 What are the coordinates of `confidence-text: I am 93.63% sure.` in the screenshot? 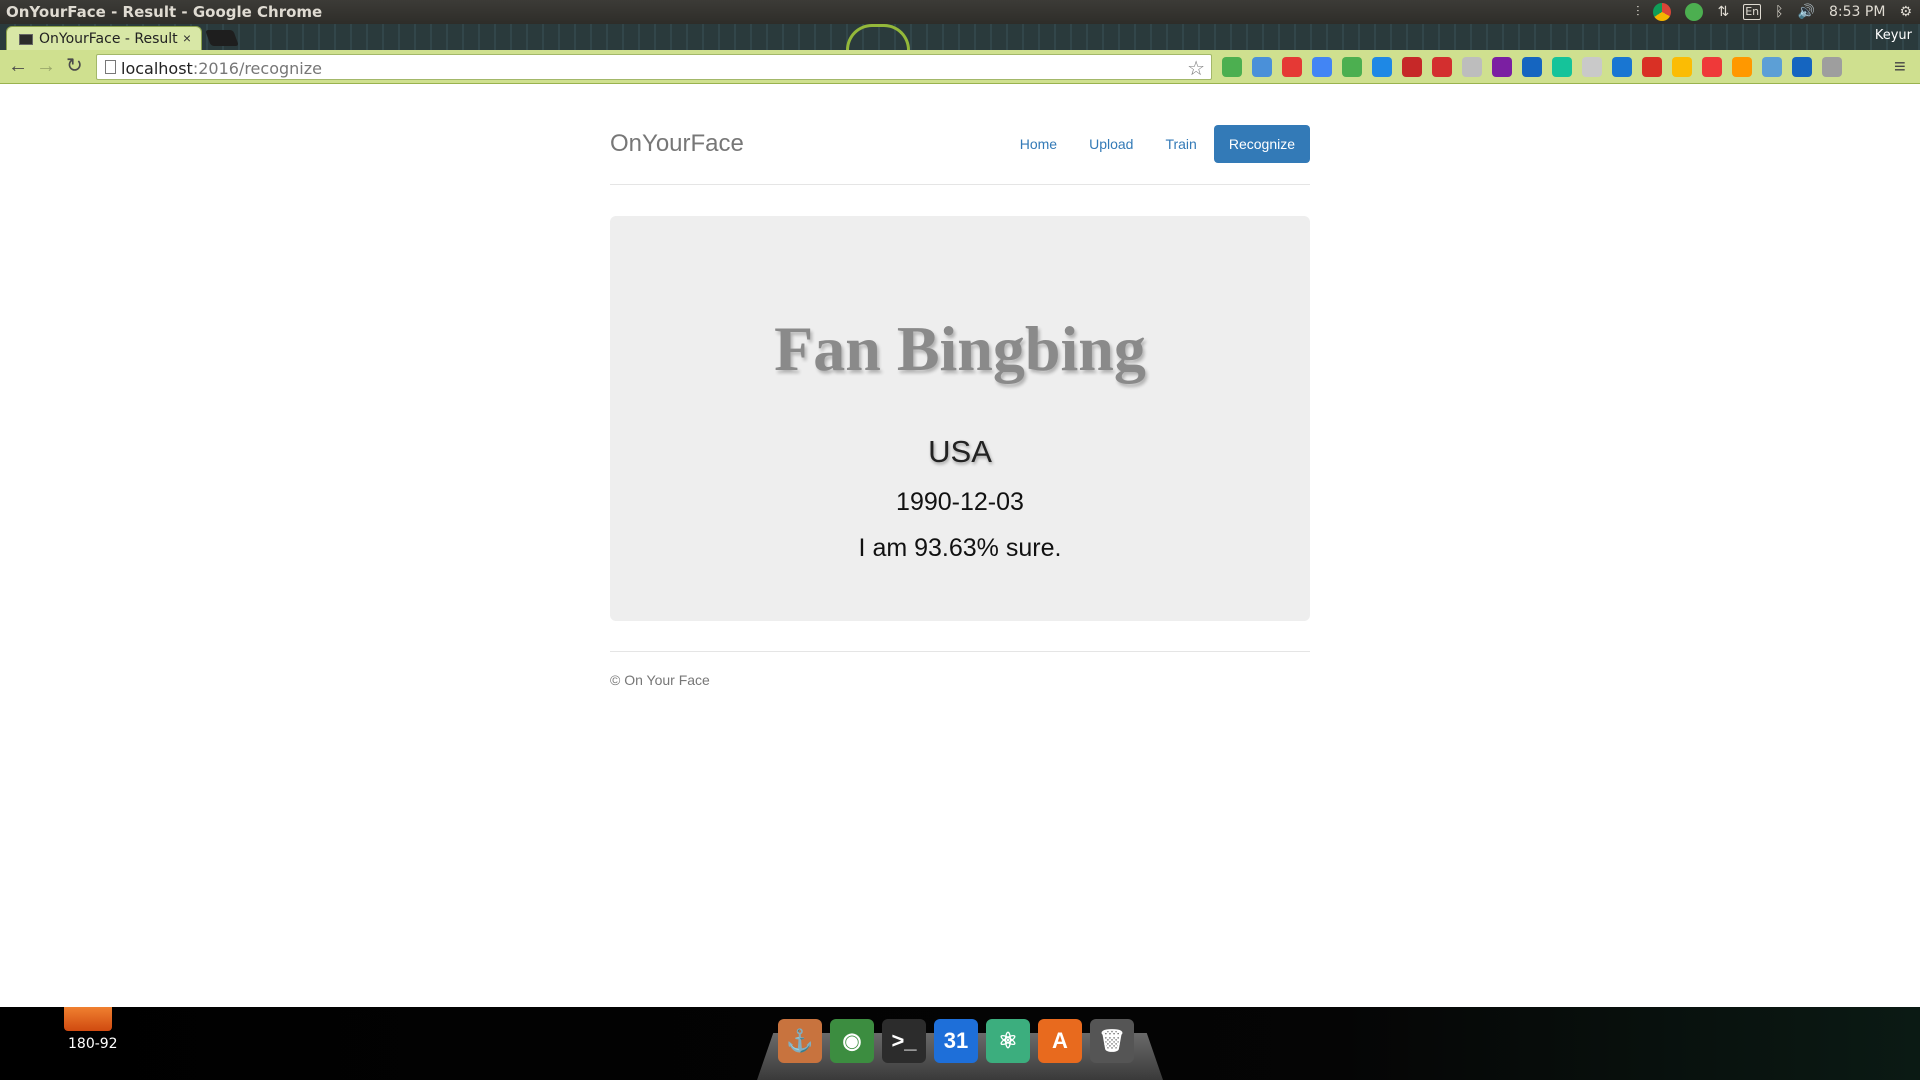 It's located at (960, 548).